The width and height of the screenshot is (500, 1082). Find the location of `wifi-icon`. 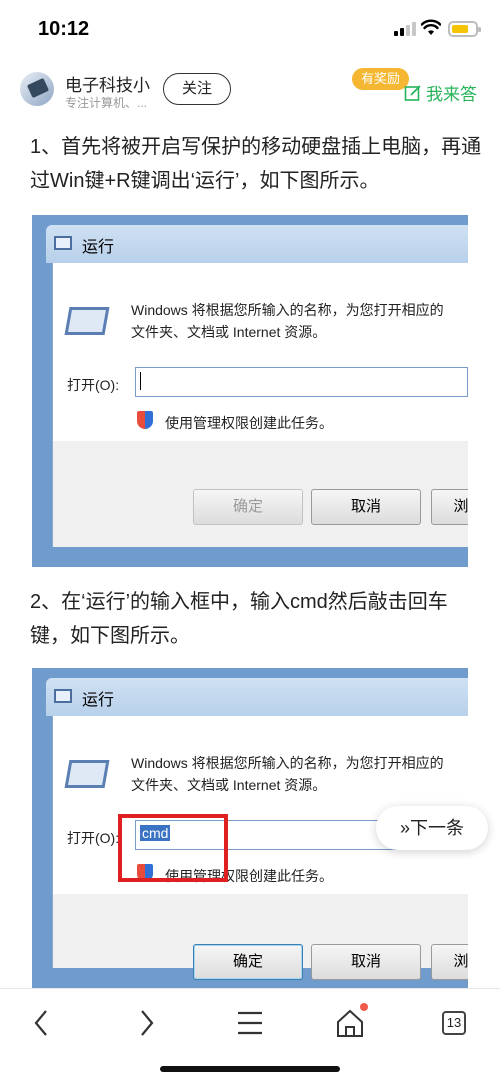

wifi-icon is located at coordinates (431, 27).